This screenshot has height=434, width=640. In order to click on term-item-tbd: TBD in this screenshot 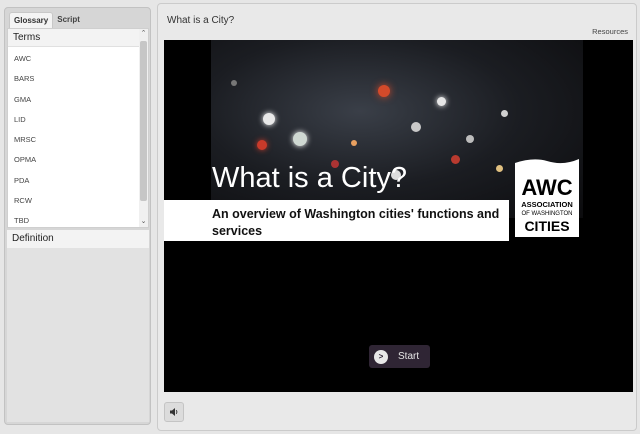, I will do `click(75, 219)`.